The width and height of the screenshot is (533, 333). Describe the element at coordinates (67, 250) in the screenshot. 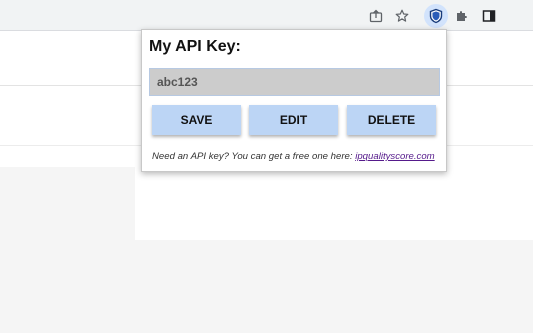

I see `page-panel` at that location.